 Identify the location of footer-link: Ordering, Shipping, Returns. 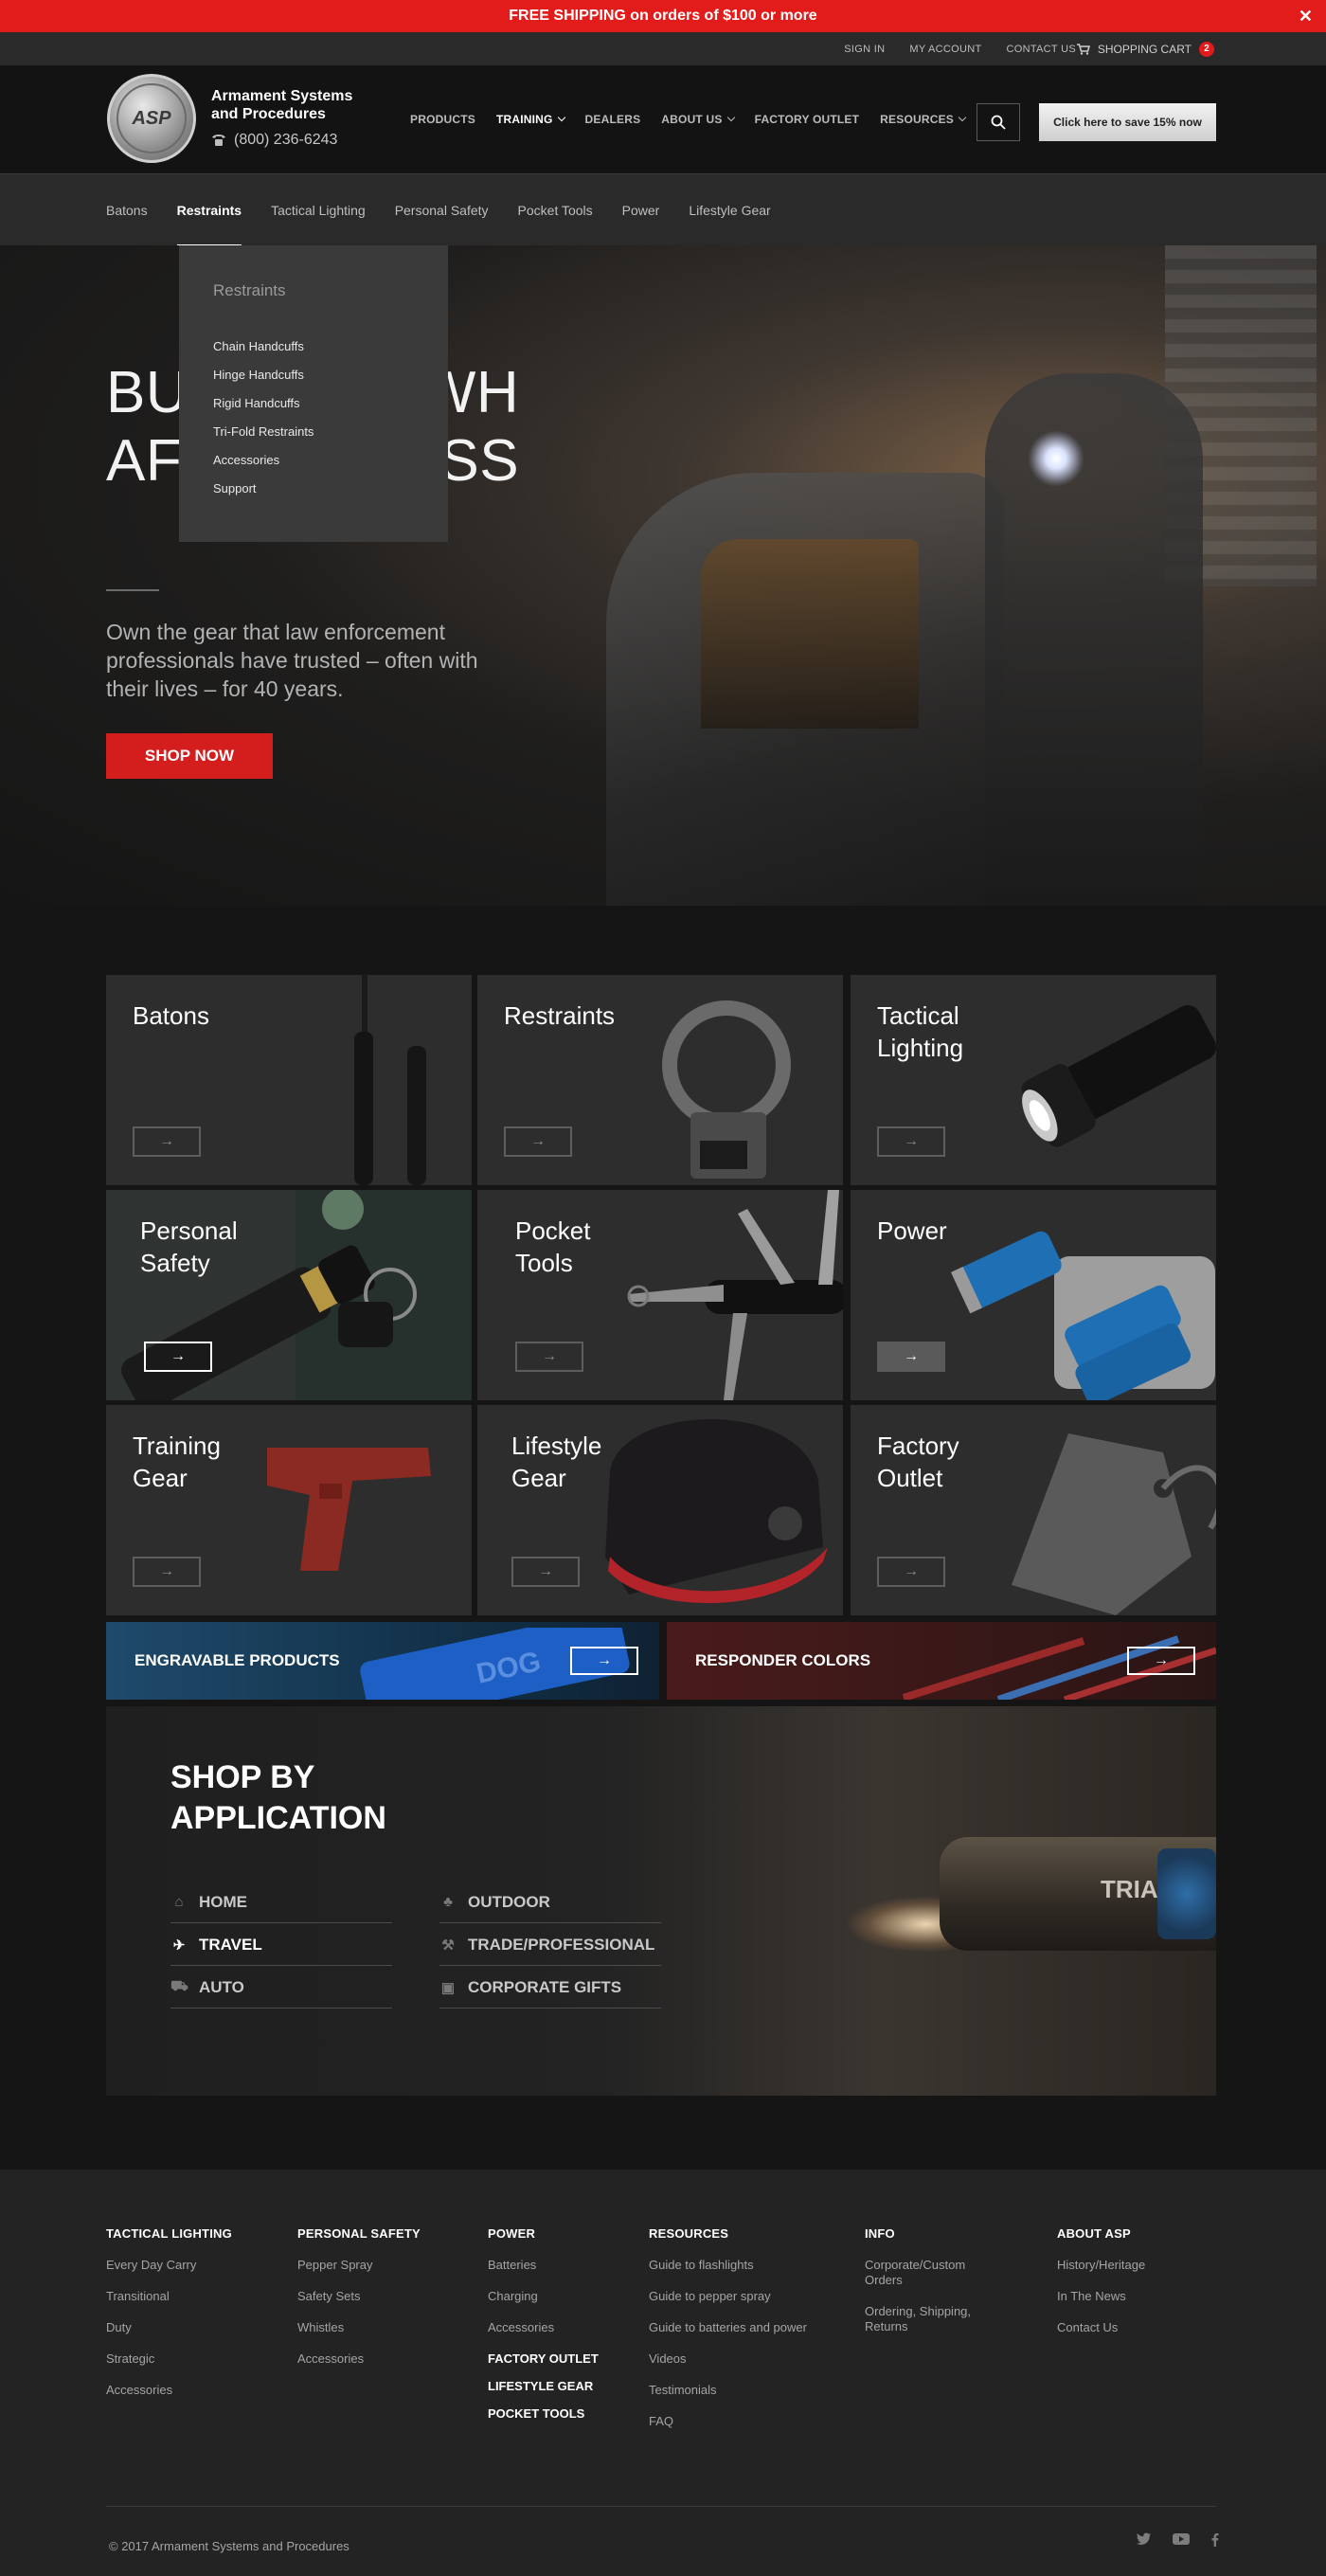
(931, 2319).